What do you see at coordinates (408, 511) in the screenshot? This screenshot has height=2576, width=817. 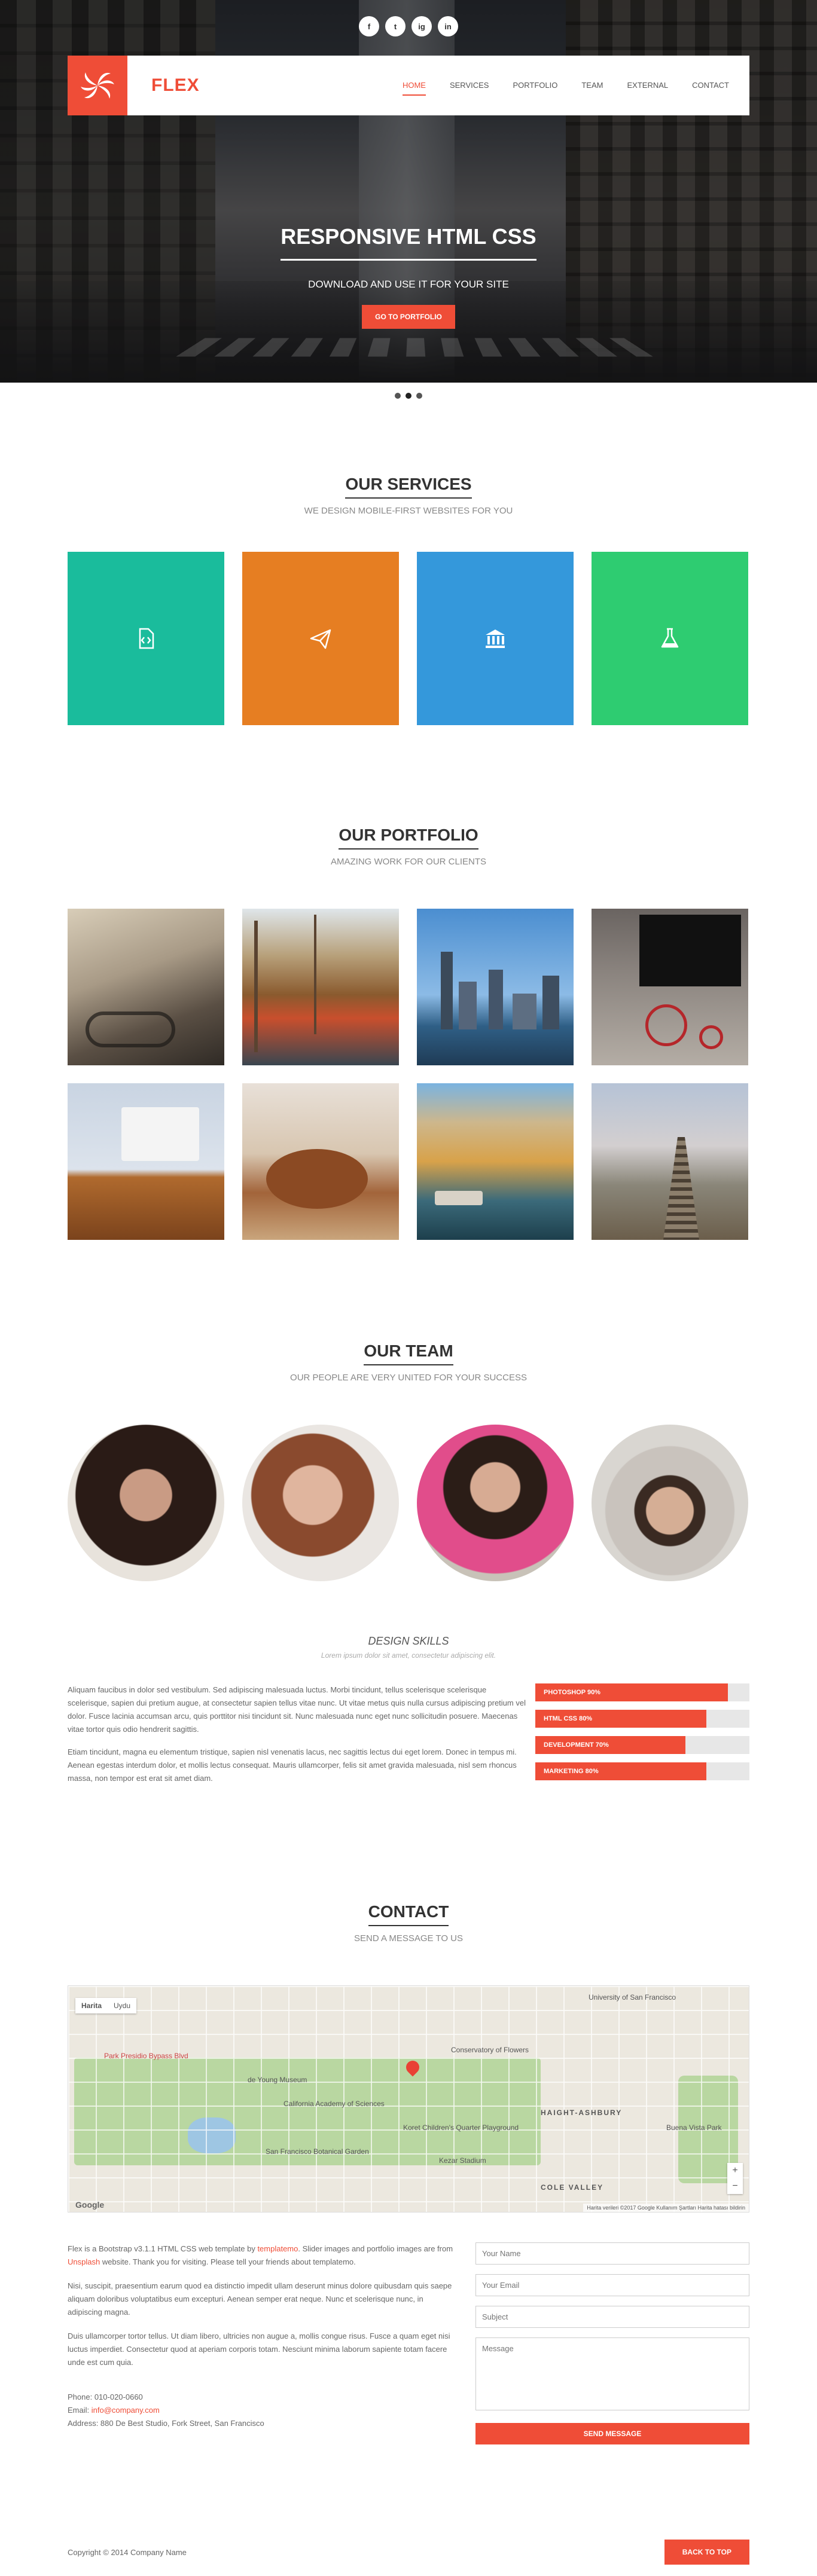 I see `services-subtitle: WE DESIGN MOBILE-FIRST WEBSITES FOR YOU` at bounding box center [408, 511].